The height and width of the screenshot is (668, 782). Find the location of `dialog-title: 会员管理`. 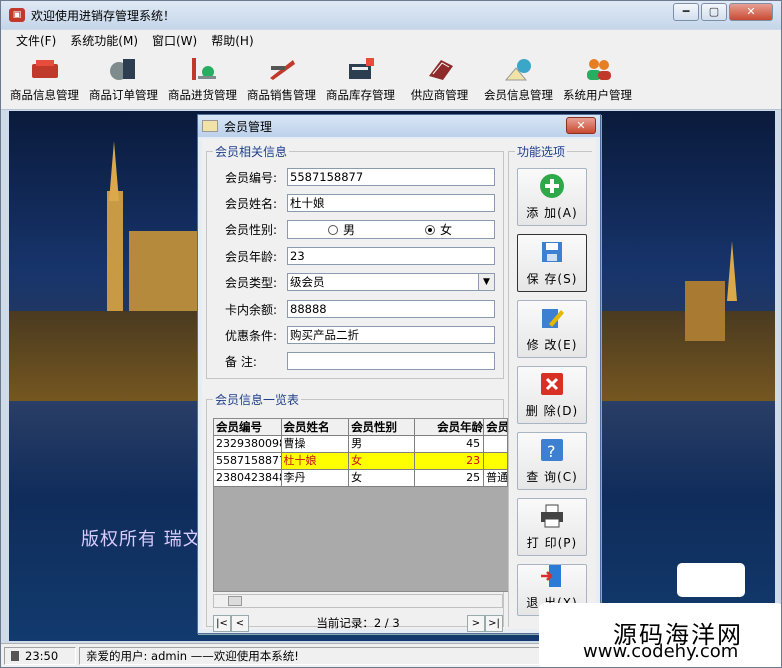

dialog-title: 会员管理 is located at coordinates (248, 126).